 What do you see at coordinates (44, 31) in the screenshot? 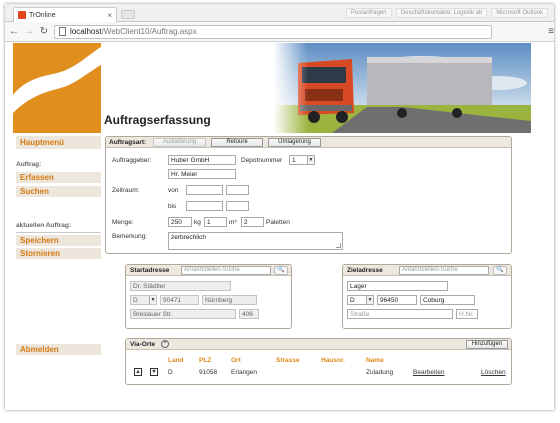
I see `reload-icon: ↻` at bounding box center [44, 31].